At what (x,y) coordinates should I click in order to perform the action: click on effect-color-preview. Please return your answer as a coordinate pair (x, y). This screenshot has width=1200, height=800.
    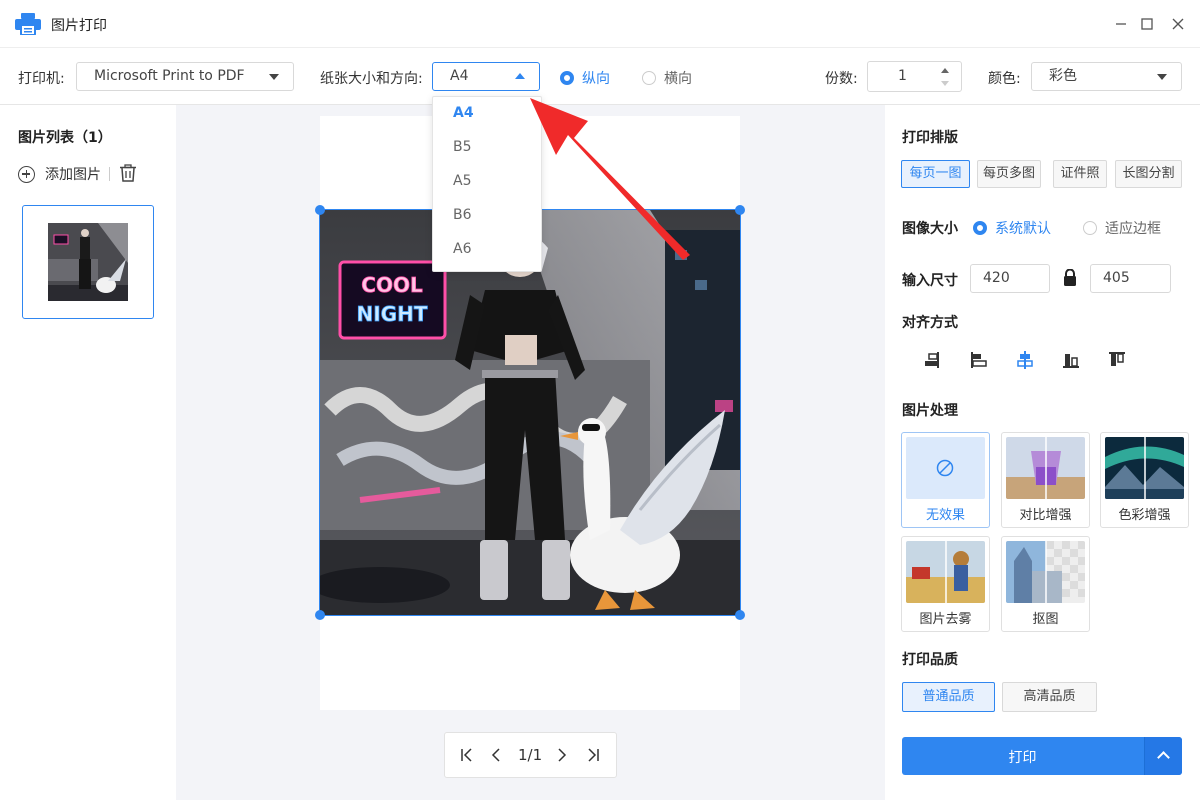
    Looking at the image, I should click on (1144, 468).